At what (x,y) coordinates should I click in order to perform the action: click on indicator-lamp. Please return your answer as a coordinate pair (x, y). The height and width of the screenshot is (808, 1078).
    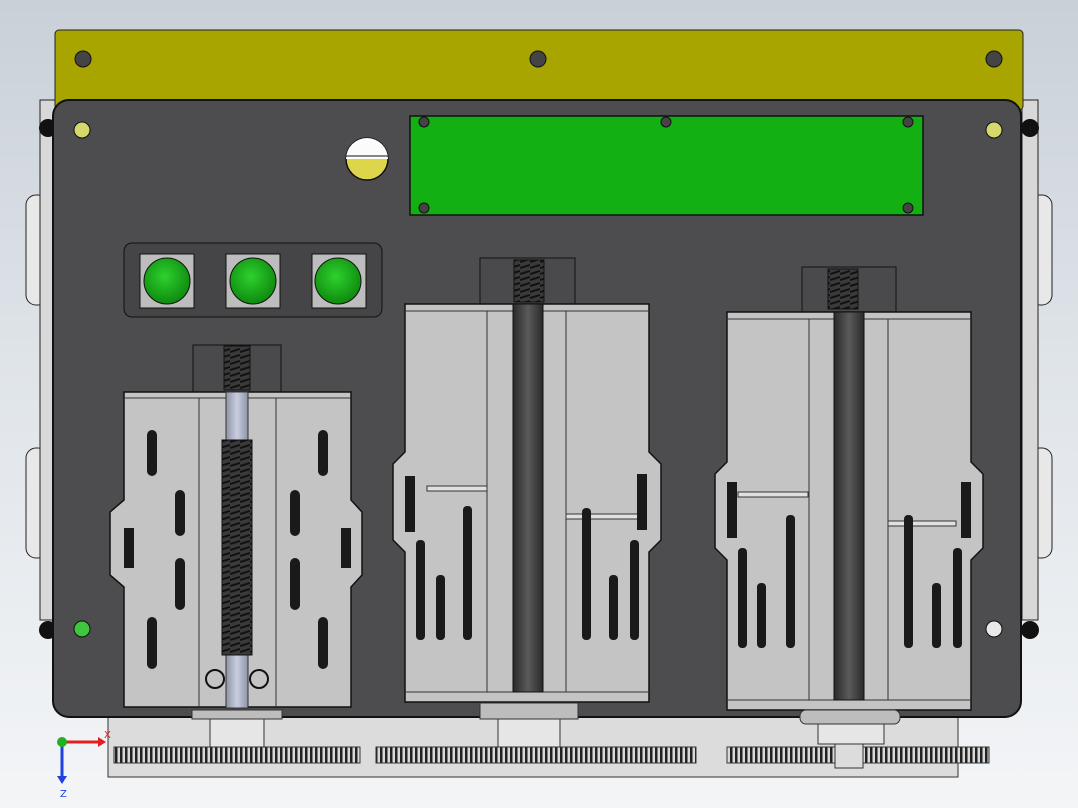
    Looking at the image, I should click on (367, 159).